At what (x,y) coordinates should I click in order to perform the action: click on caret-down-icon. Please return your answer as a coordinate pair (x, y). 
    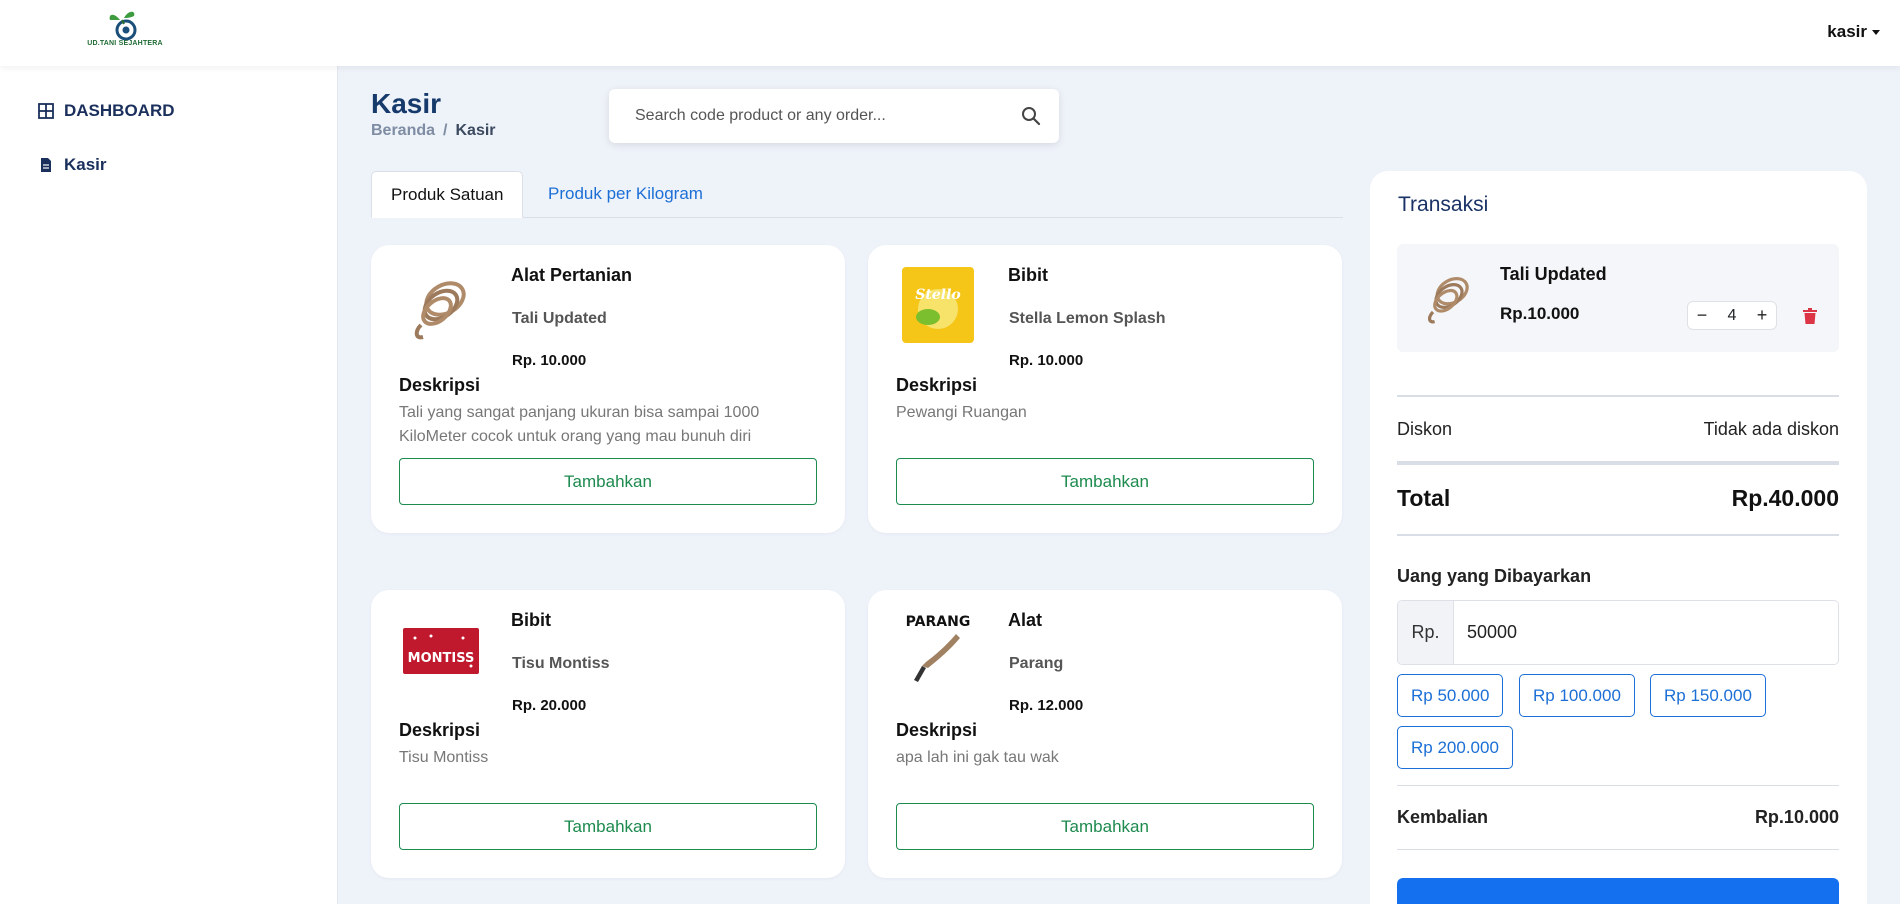
    Looking at the image, I should click on (1876, 33).